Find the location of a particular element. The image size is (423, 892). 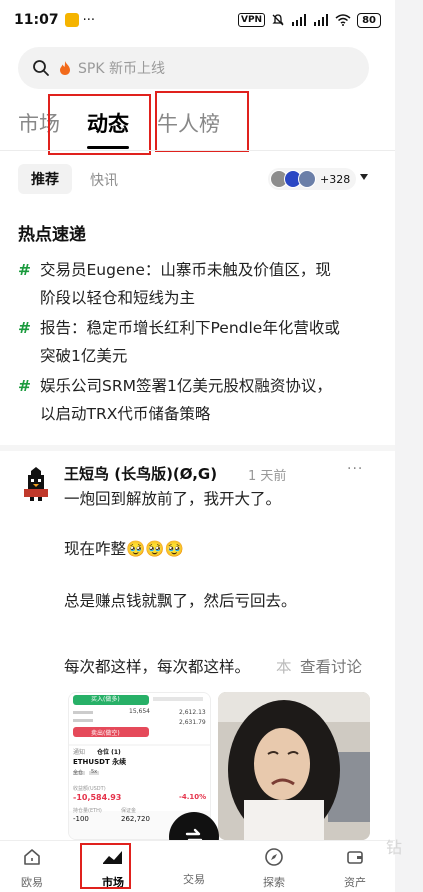

avatar-count: +328 is located at coordinates (335, 179).